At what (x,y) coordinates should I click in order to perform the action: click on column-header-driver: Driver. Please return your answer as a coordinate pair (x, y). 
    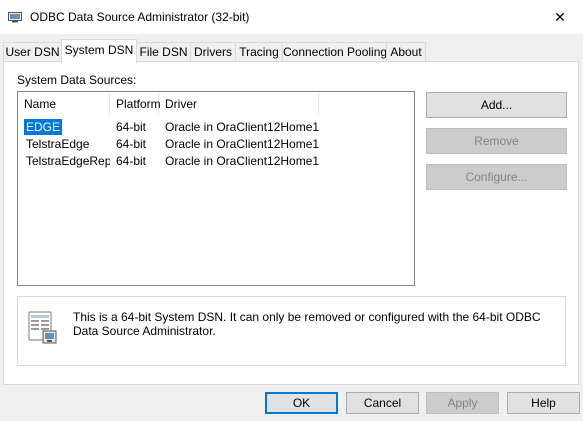
    Looking at the image, I should click on (239, 104).